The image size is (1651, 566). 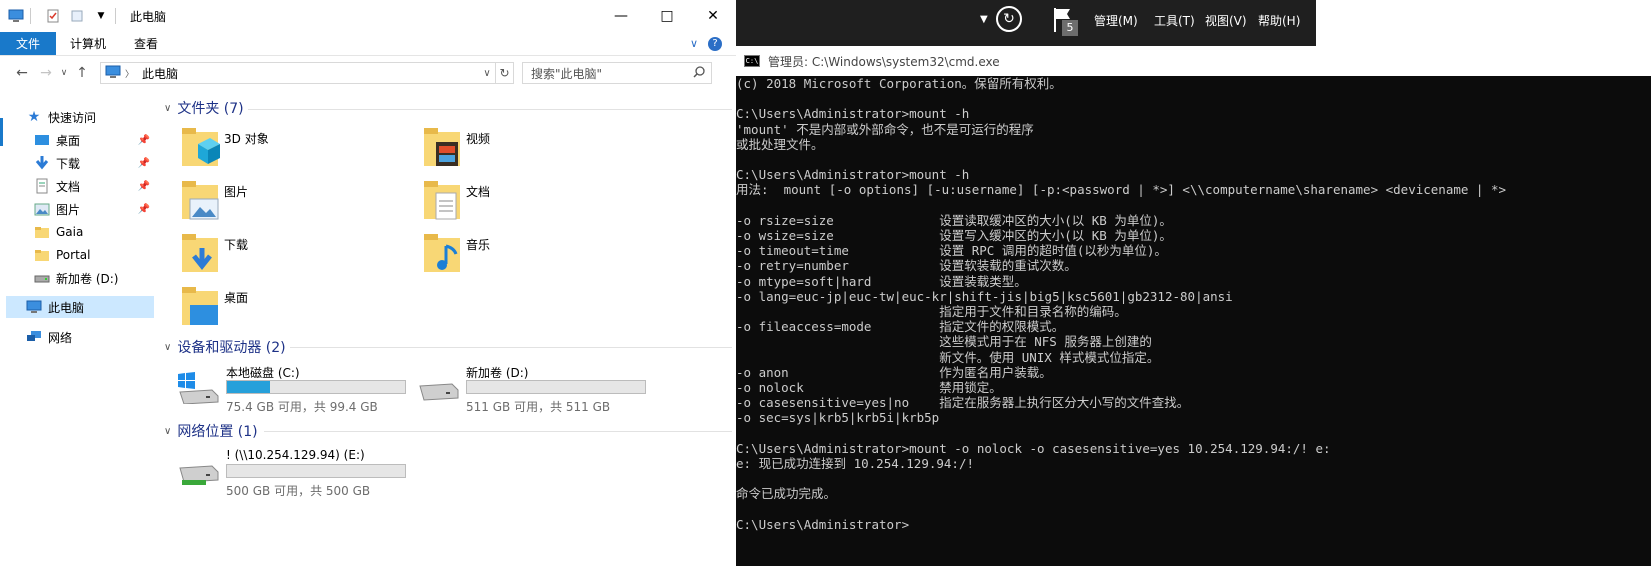 What do you see at coordinates (295, 256) in the screenshot?
I see `folder-tile-downloads: 下载` at bounding box center [295, 256].